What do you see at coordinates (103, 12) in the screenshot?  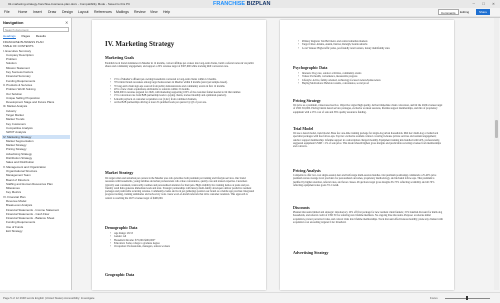 I see `menu-references: References` at bounding box center [103, 12].